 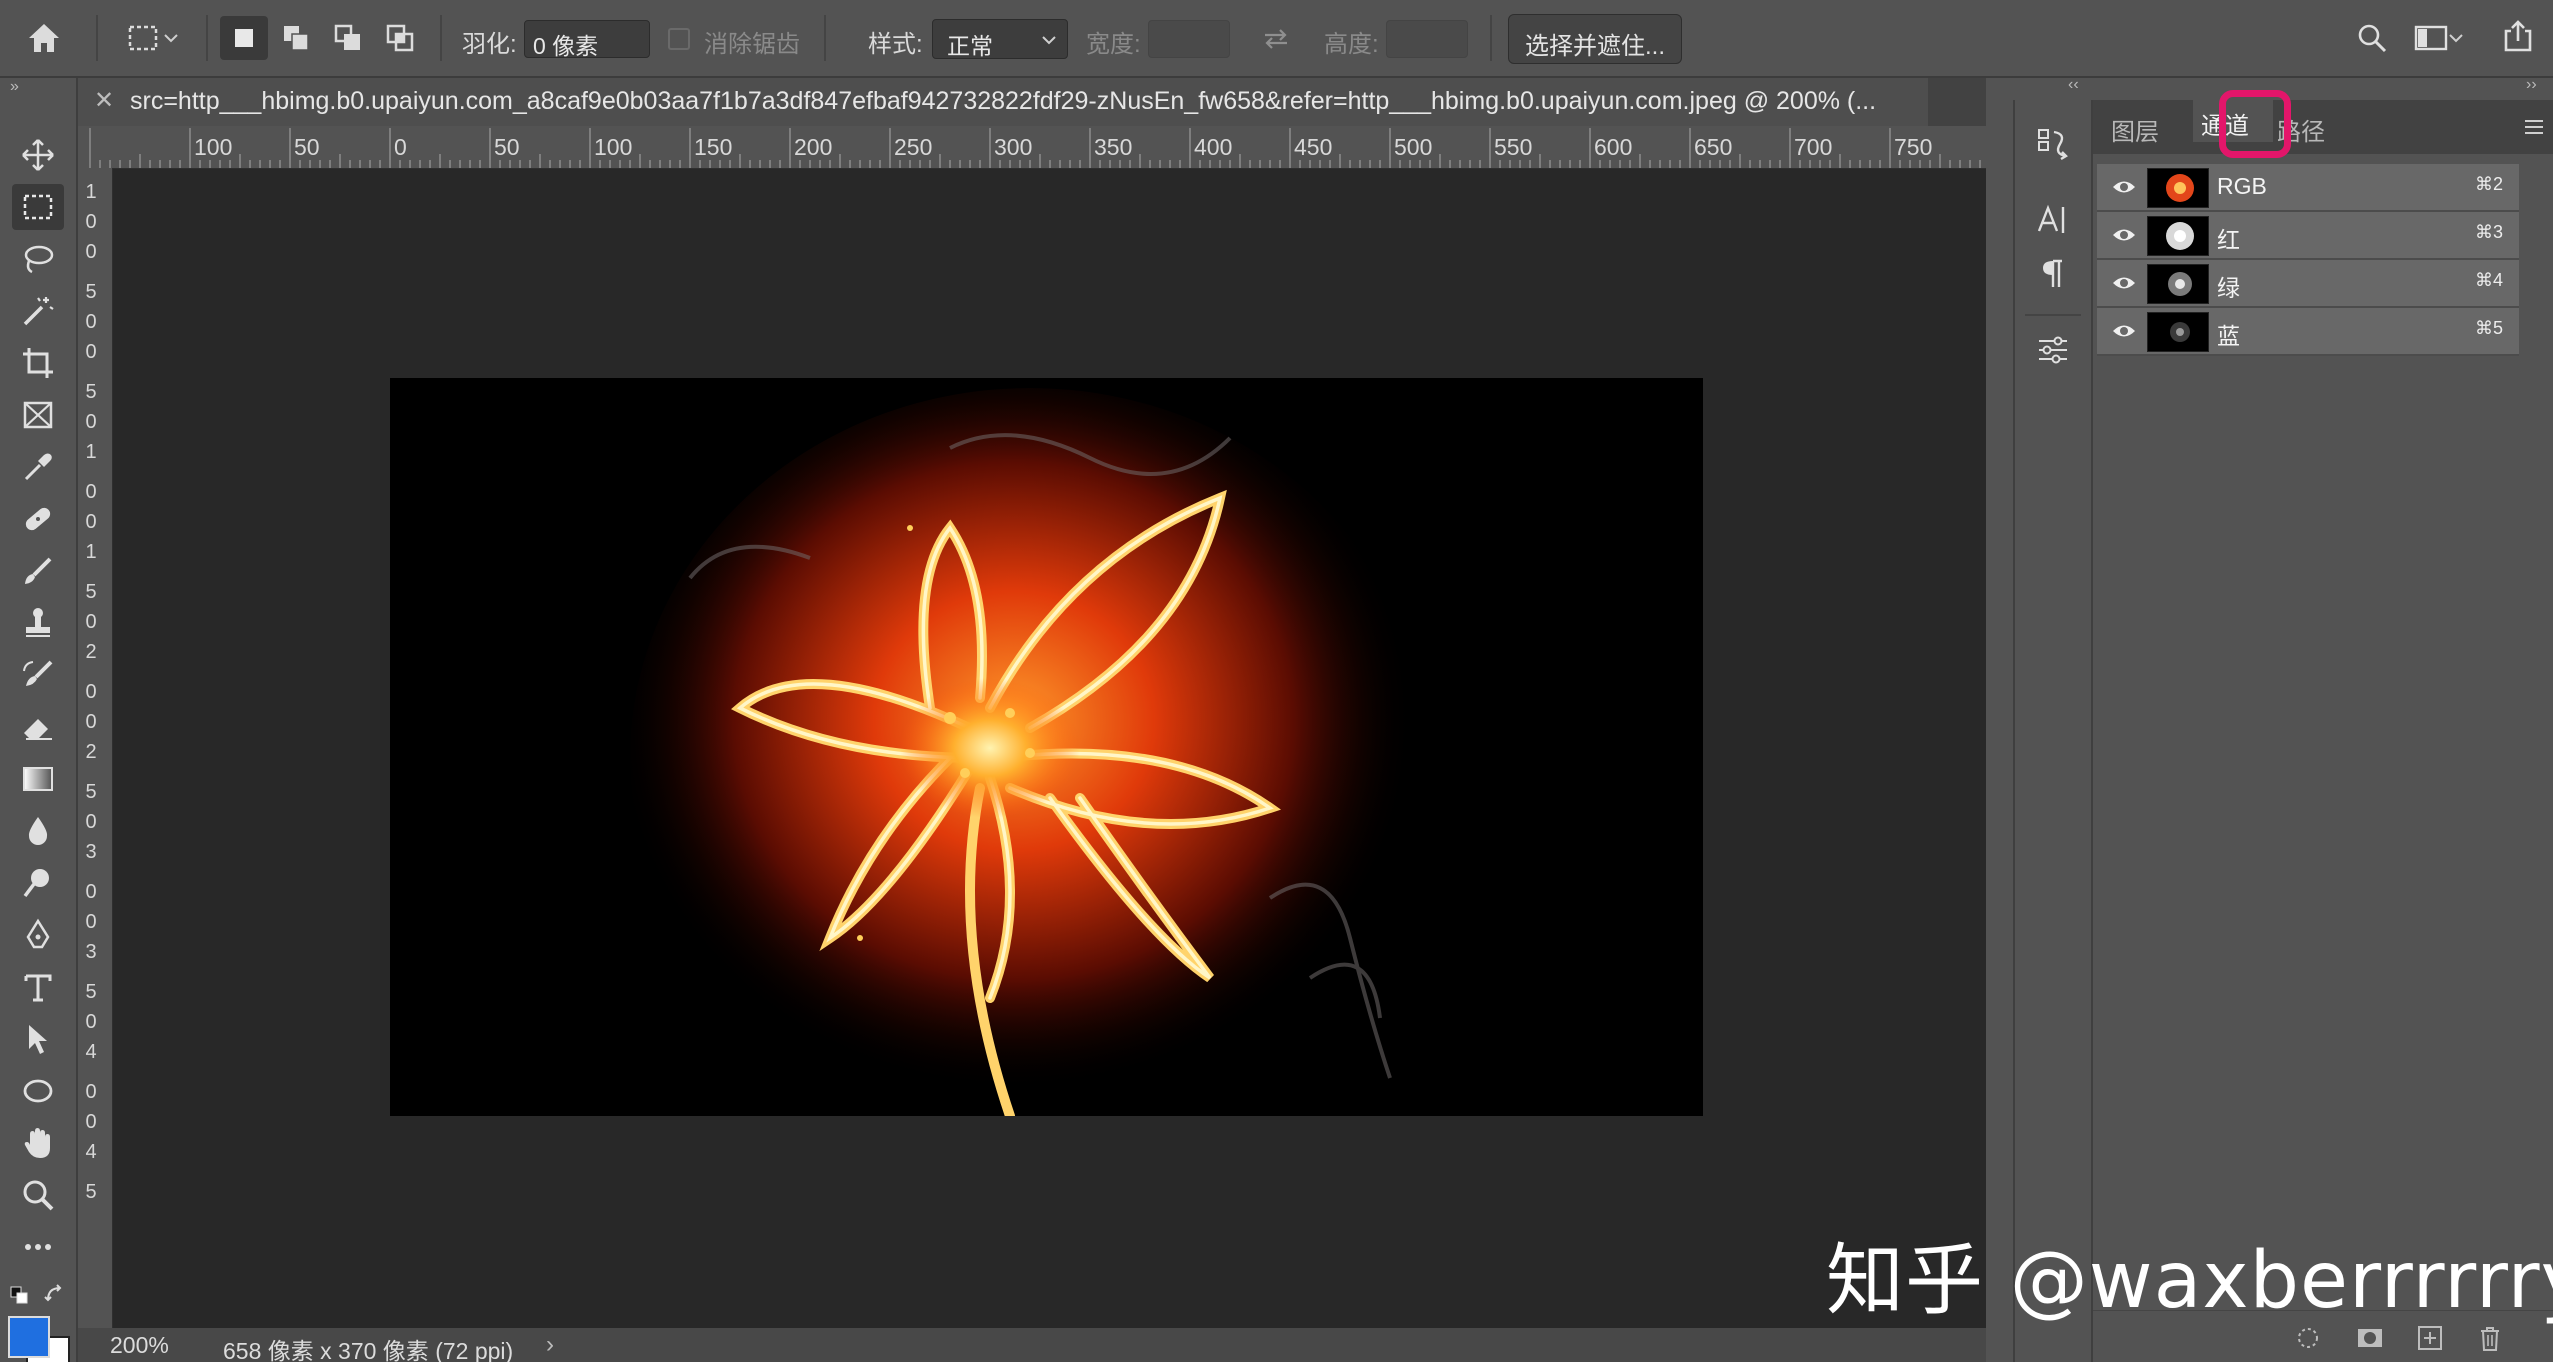 What do you see at coordinates (2178, 332) in the screenshot?
I see `channel-thumbnail` at bounding box center [2178, 332].